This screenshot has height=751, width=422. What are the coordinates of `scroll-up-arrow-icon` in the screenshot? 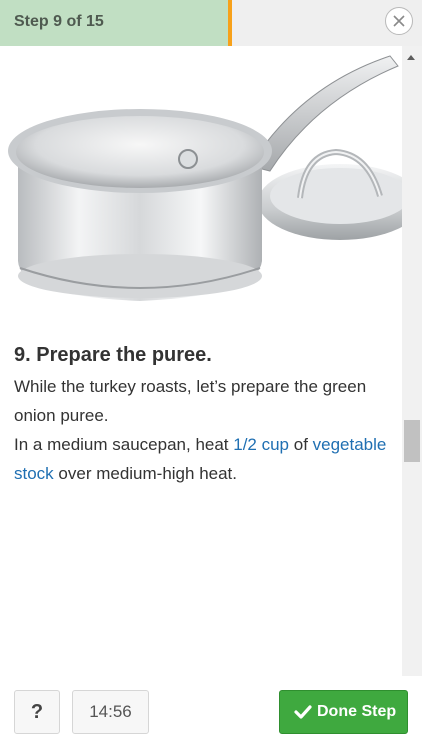 It's located at (411, 57).